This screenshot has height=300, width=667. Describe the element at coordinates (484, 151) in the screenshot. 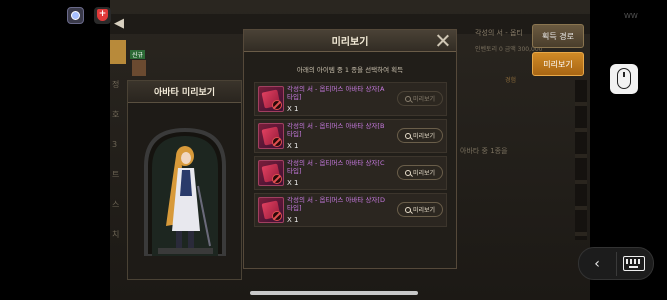

I see `bg-item-desc: 아바타 중 1종을` at that location.